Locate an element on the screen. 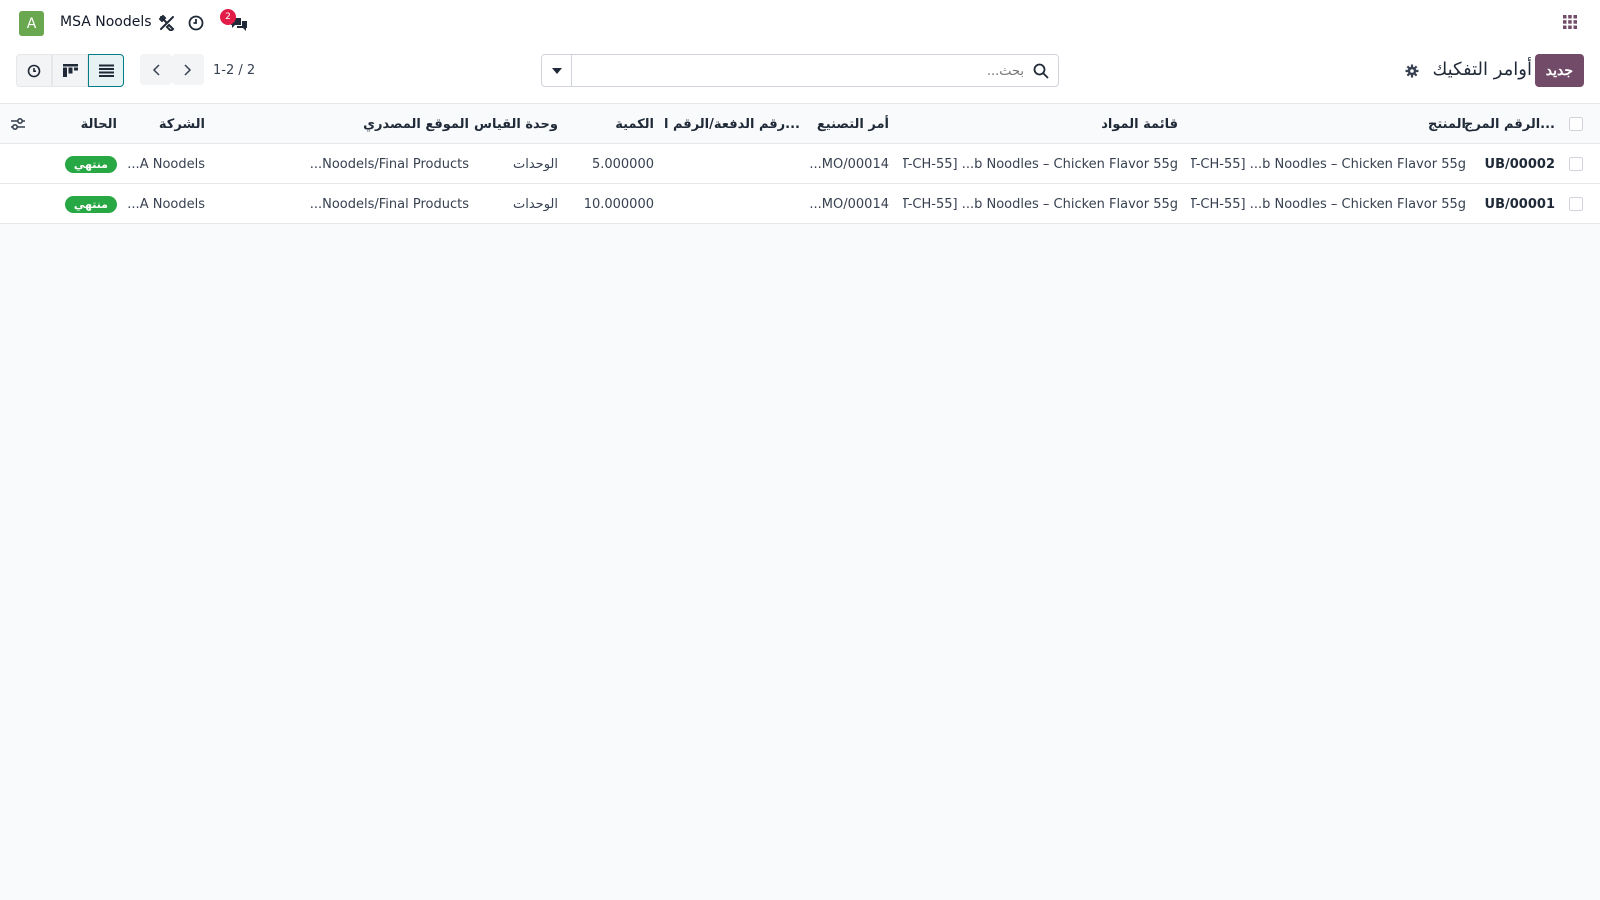 The height and width of the screenshot is (900, 1600). list-view-button is located at coordinates (106, 70).